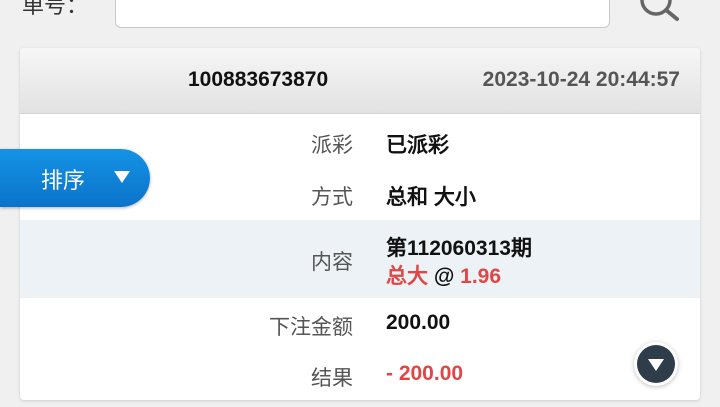  What do you see at coordinates (417, 145) in the screenshot?
I see `payout-value: 已派彩` at bounding box center [417, 145].